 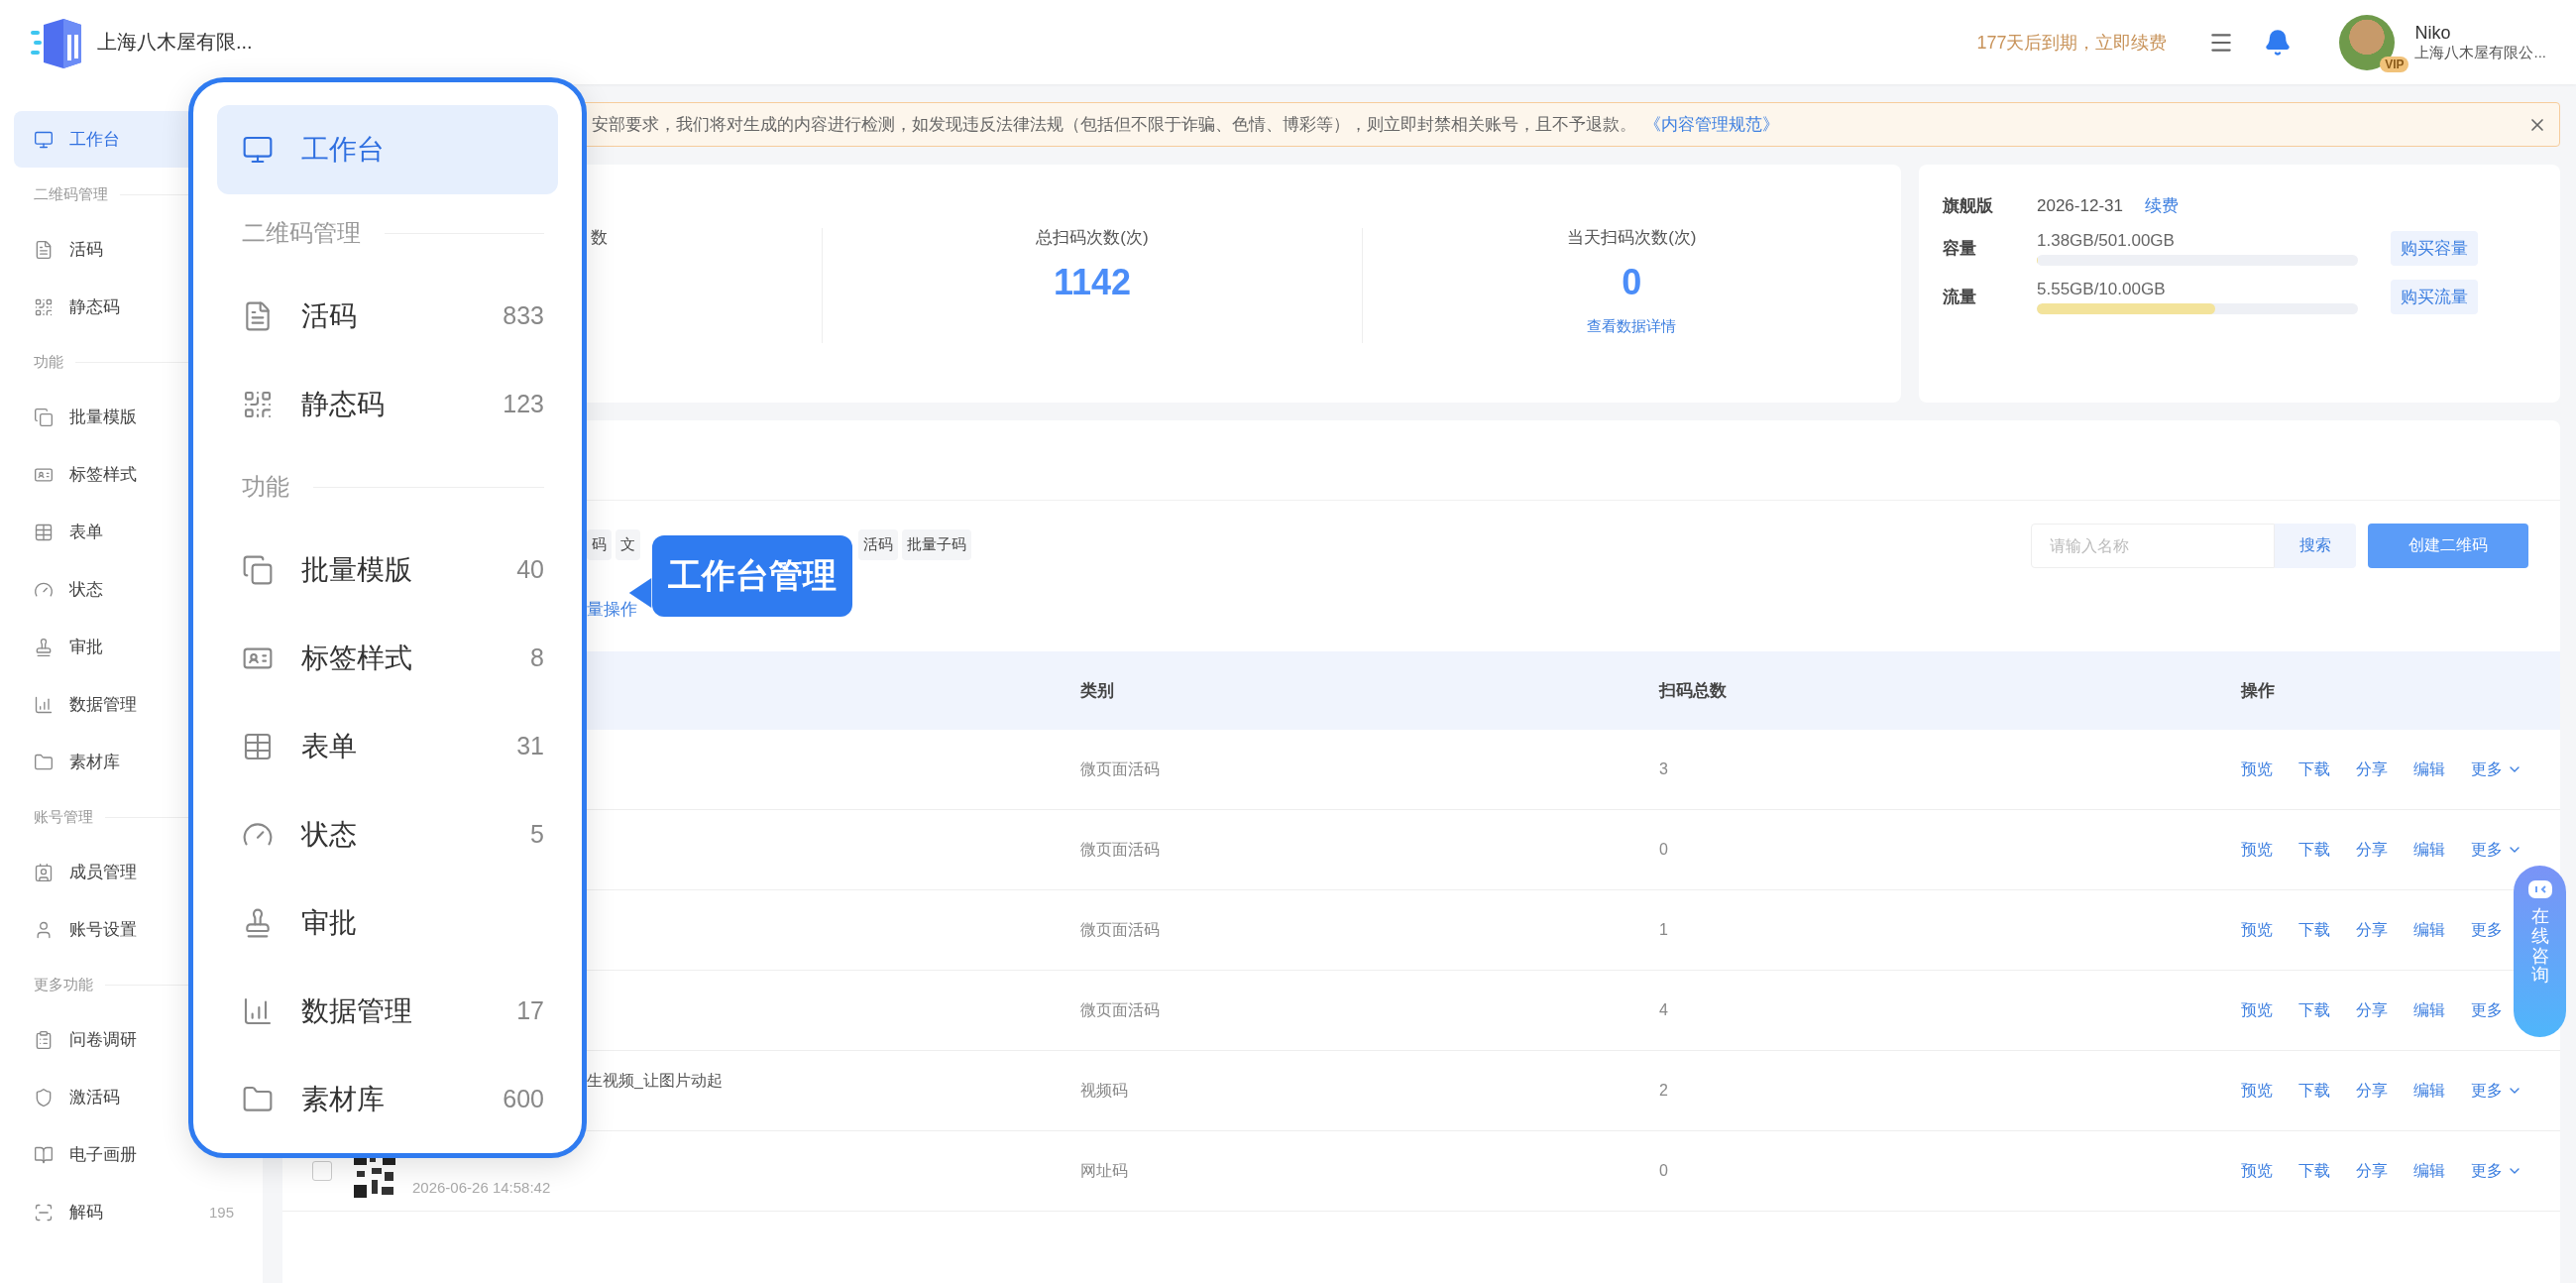 I want to click on book-icon, so click(x=44, y=1155).